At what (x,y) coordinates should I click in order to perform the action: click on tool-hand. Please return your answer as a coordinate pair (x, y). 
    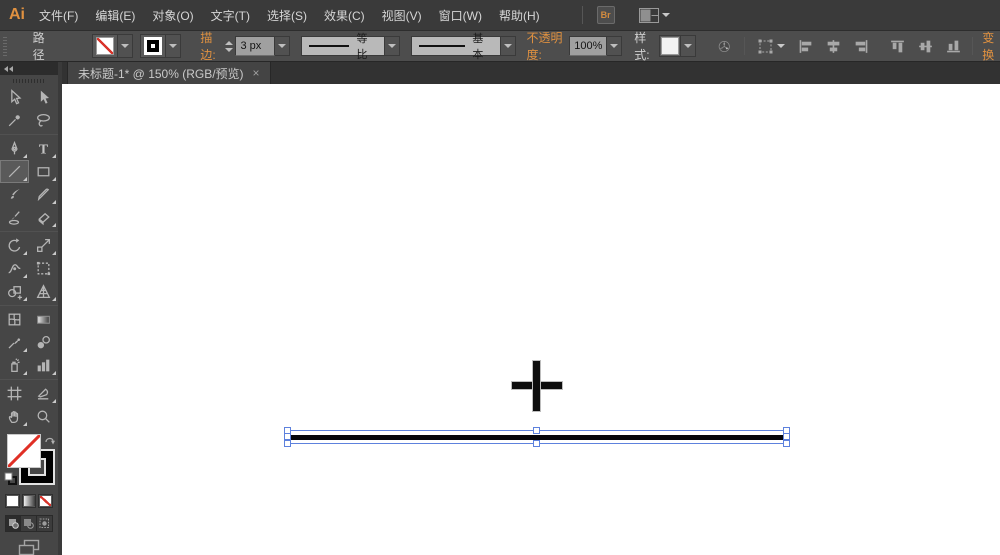
    Looking at the image, I should click on (14, 416).